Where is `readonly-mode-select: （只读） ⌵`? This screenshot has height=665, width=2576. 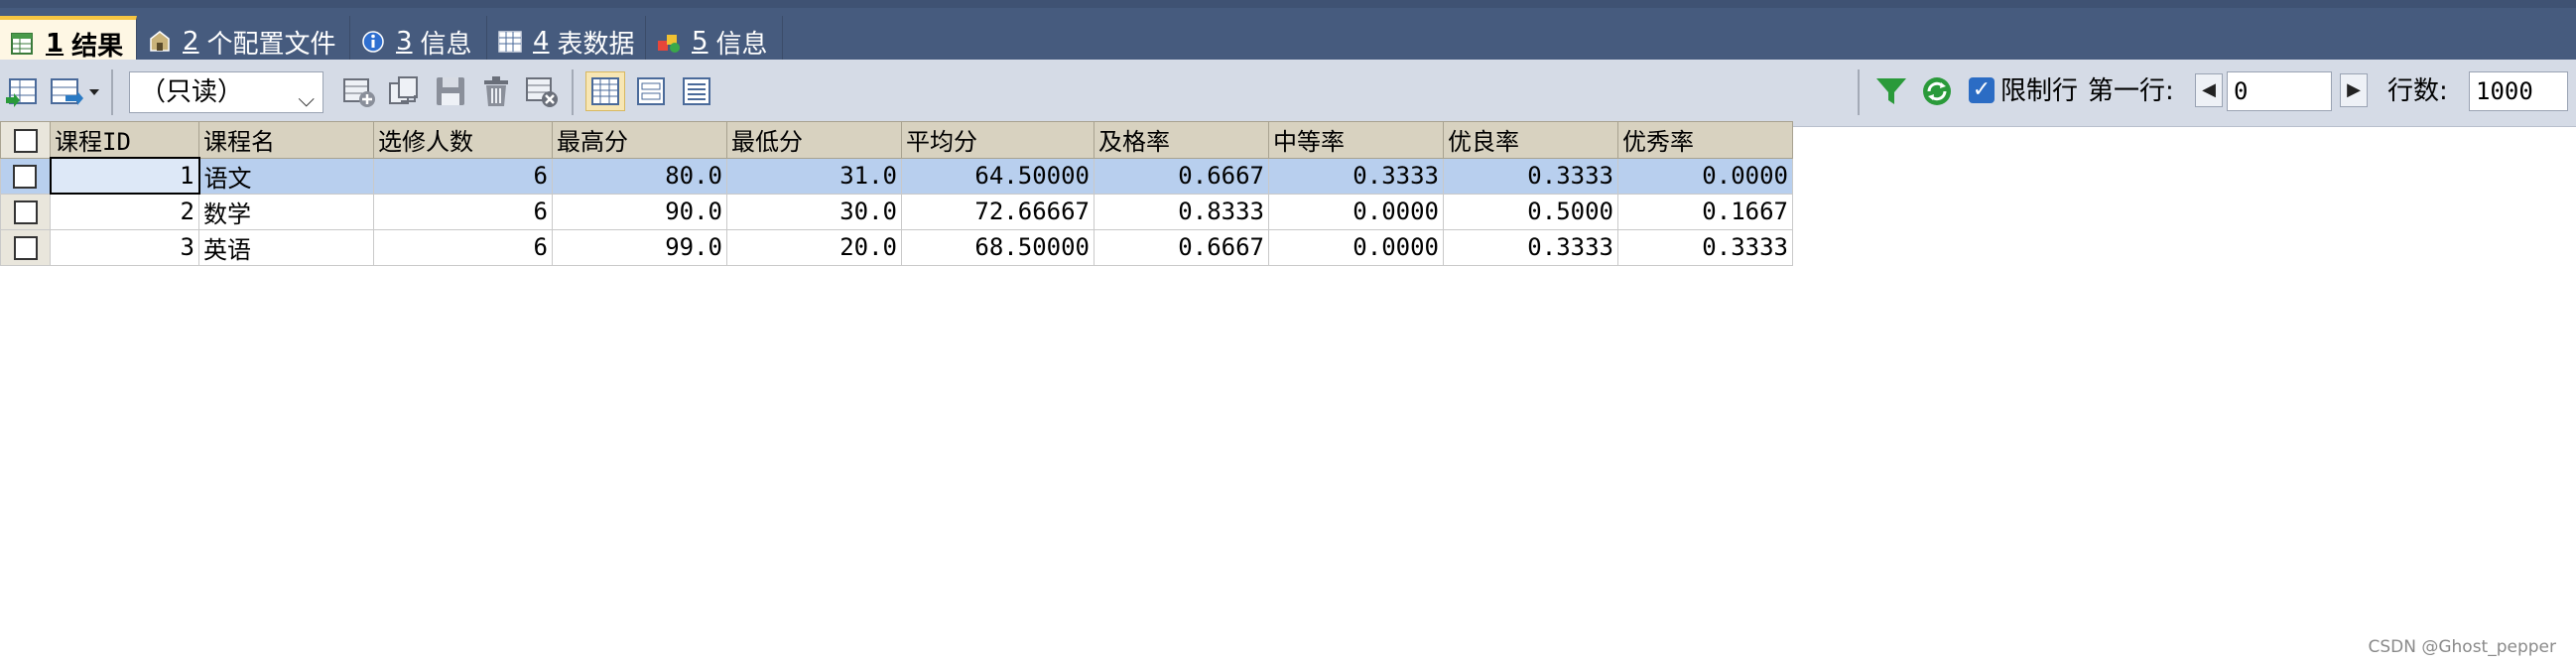
readonly-mode-select: （只读） ⌵ is located at coordinates (226, 92).